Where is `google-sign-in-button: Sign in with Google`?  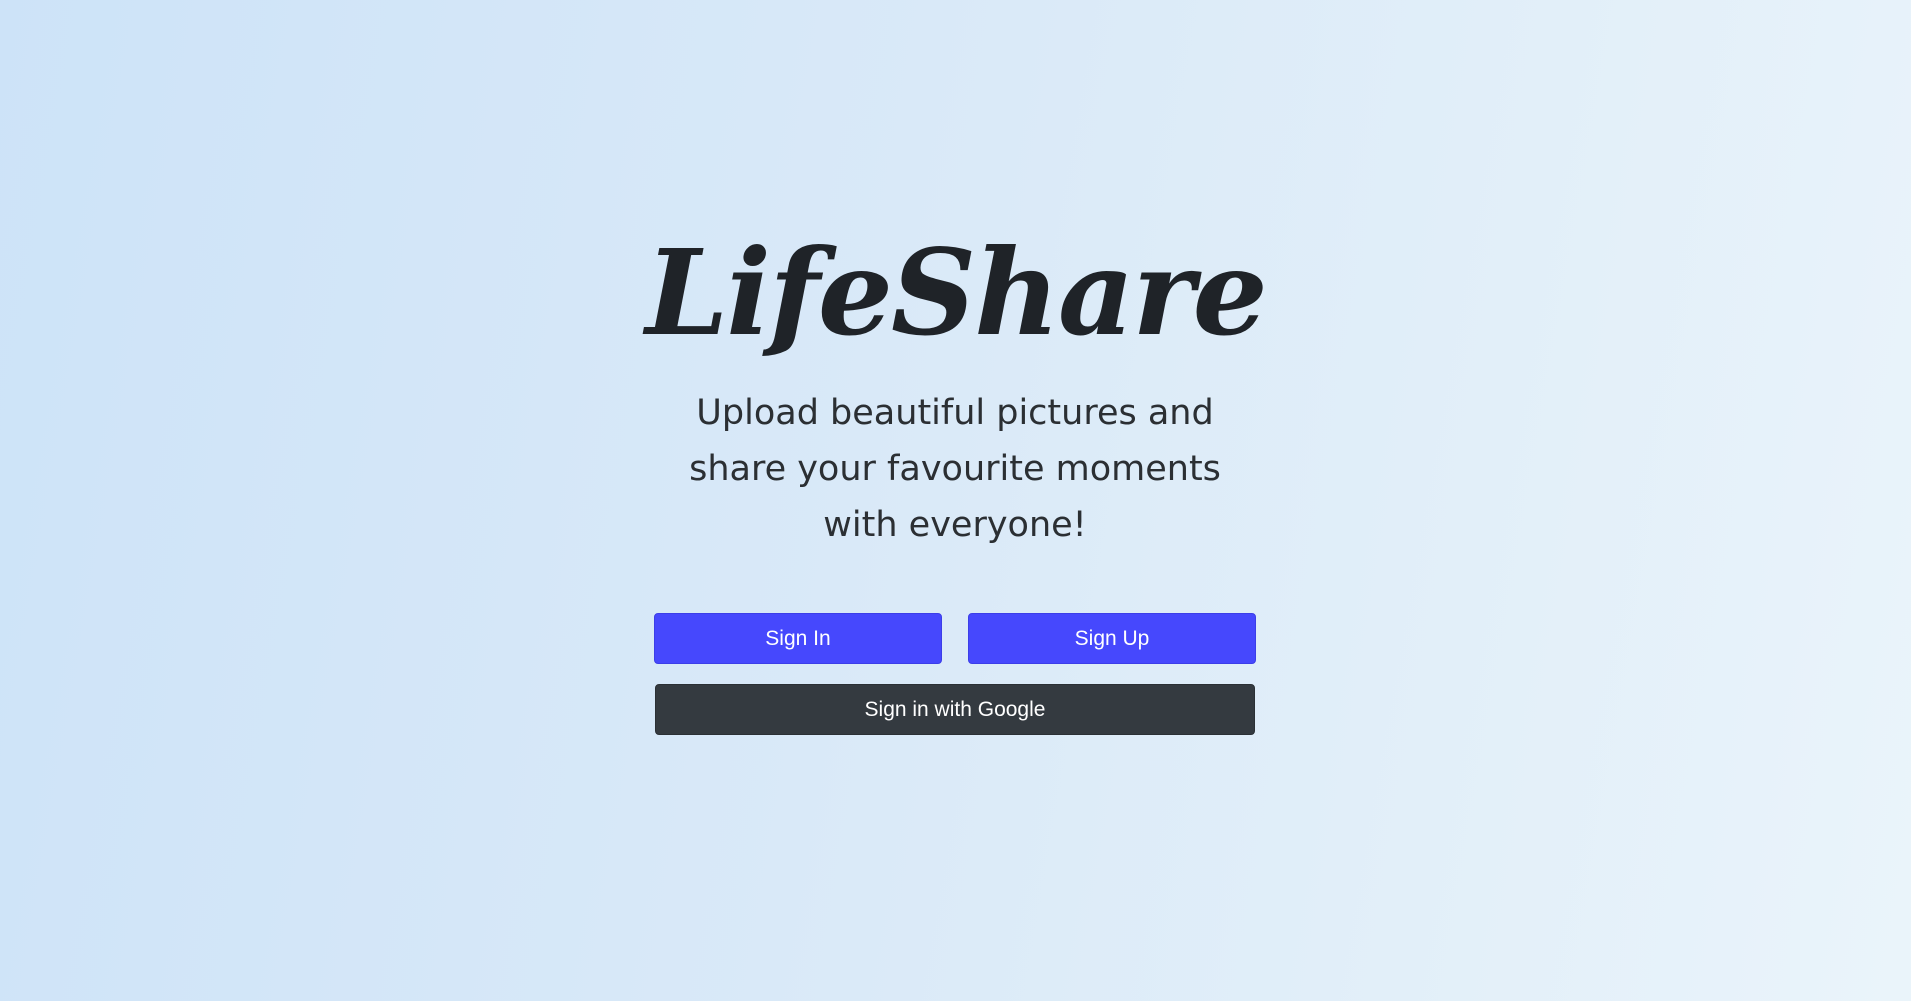
google-sign-in-button: Sign in with Google is located at coordinates (955, 709).